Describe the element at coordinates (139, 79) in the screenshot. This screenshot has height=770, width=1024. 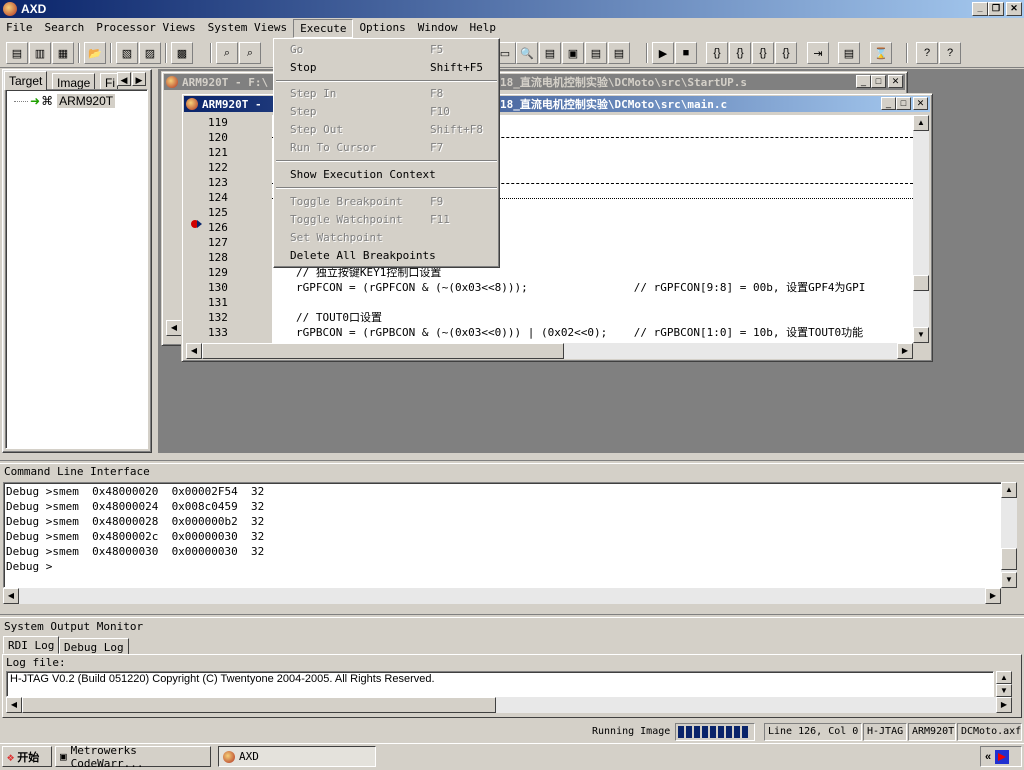
I see `tab-scroll-right-icon: ▶` at that location.